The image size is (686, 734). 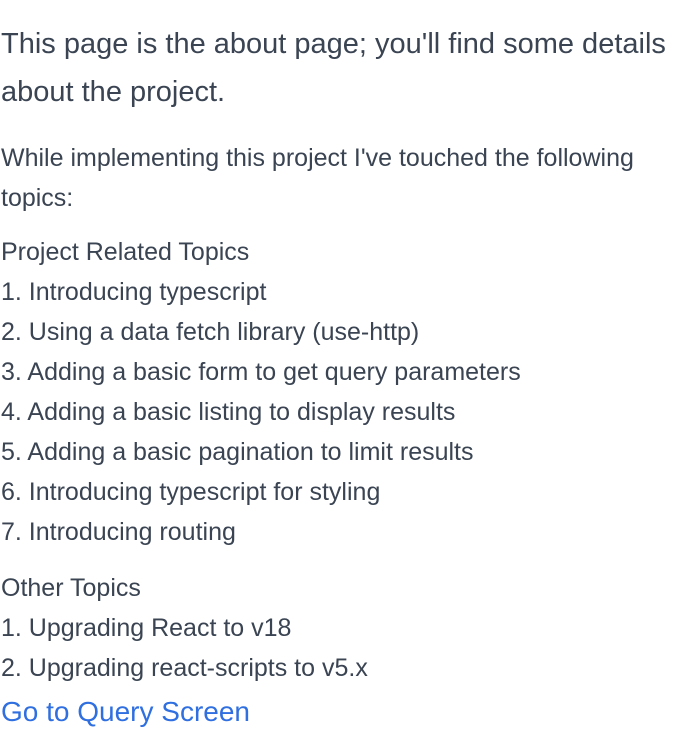 What do you see at coordinates (184, 668) in the screenshot?
I see `list-item: 2. Upgrading react-scripts to v5.x` at bounding box center [184, 668].